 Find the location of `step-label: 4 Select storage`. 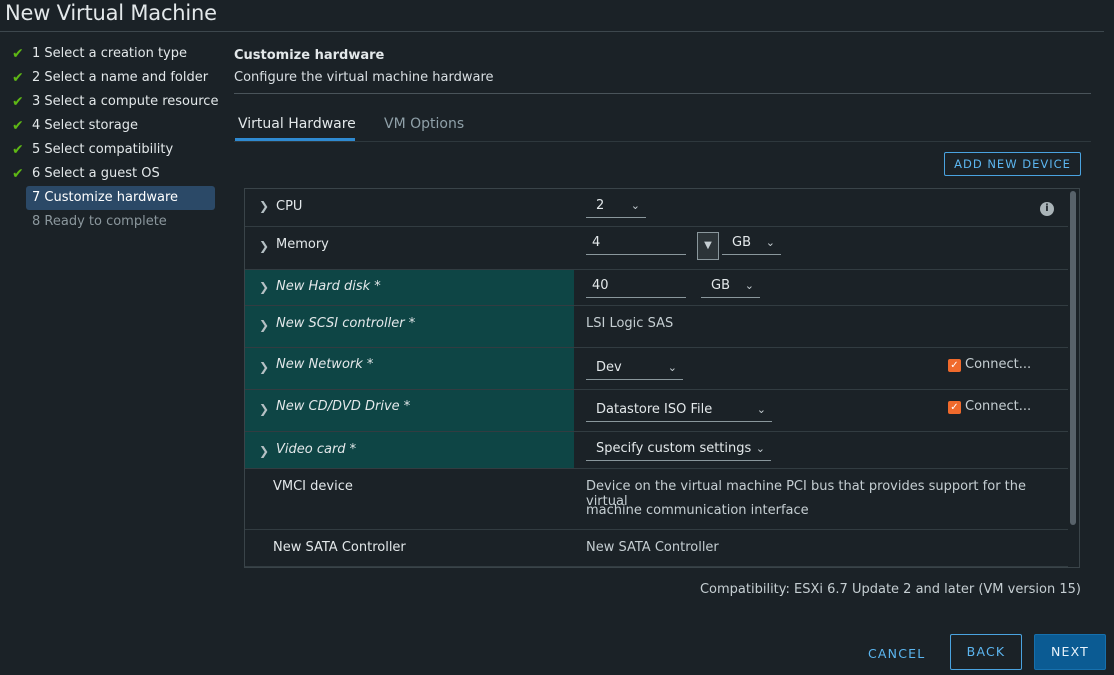

step-label: 4 Select storage is located at coordinates (85, 125).